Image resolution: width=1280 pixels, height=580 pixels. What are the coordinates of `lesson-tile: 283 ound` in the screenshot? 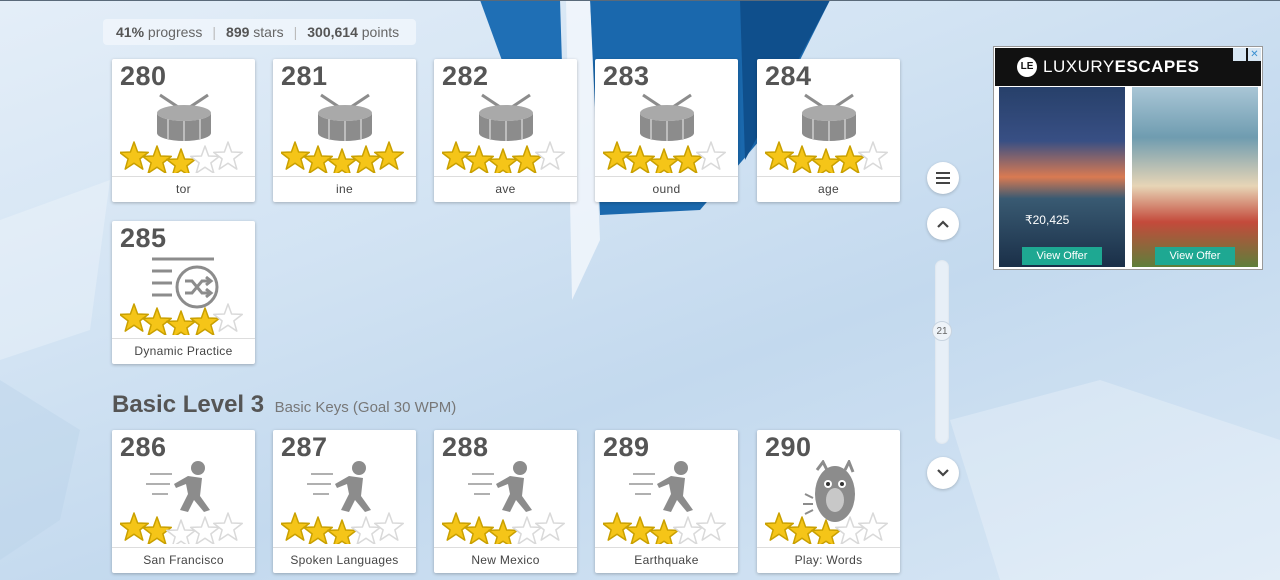 It's located at (666, 130).